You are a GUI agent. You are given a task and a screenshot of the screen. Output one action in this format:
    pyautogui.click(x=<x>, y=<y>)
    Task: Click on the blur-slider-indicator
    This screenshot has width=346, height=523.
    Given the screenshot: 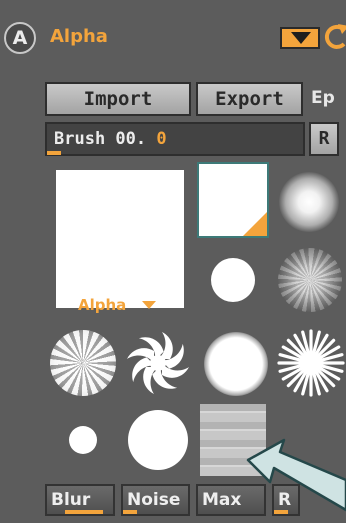 What is the action you would take?
    pyautogui.click(x=84, y=512)
    